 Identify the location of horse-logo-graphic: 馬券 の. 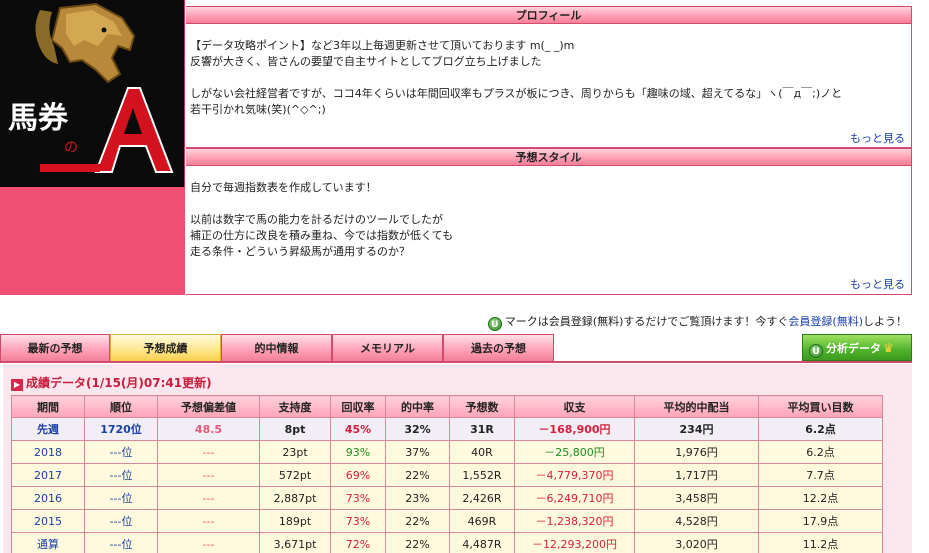
(92, 93).